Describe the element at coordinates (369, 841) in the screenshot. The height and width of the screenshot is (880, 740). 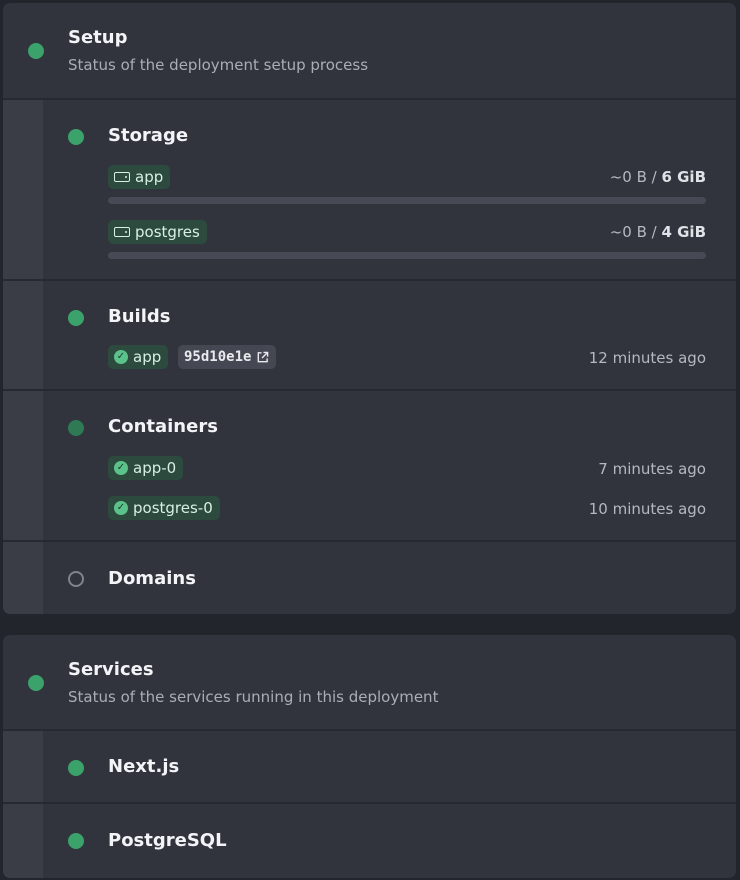
I see `service-item-postgresql: PostgreSQL` at that location.